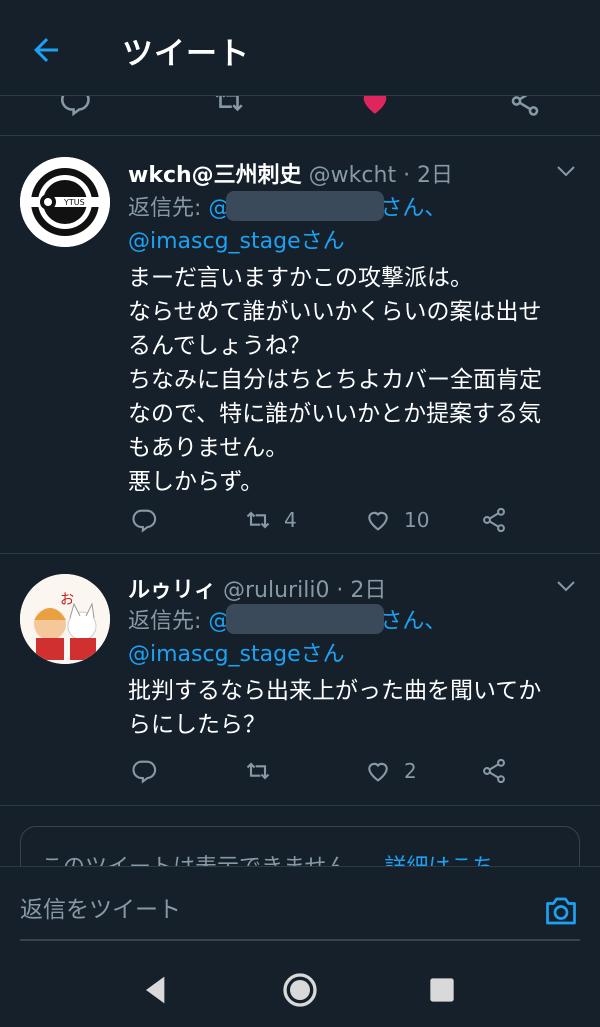 Image resolution: width=600 pixels, height=1027 pixels. I want to click on retweet-count: 4, so click(290, 520).